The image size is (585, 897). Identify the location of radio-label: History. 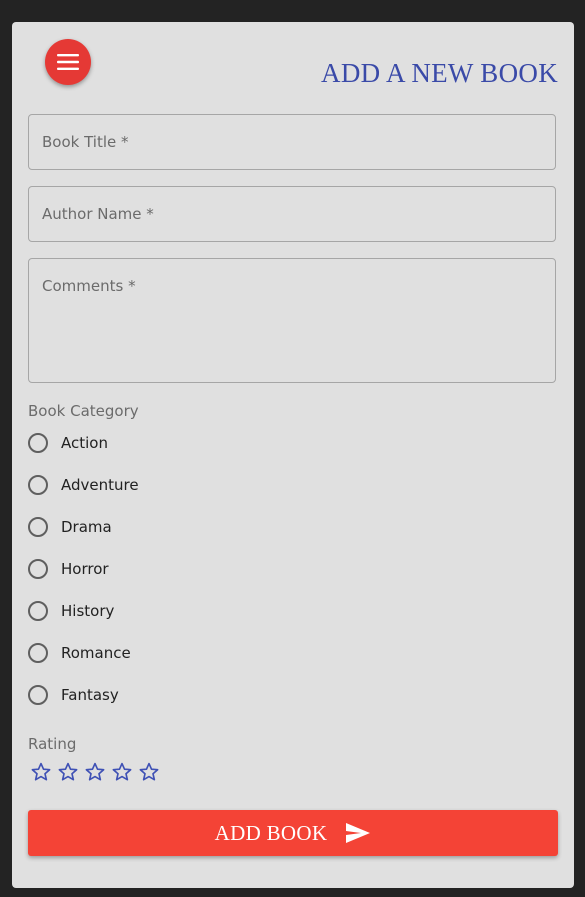
(88, 611).